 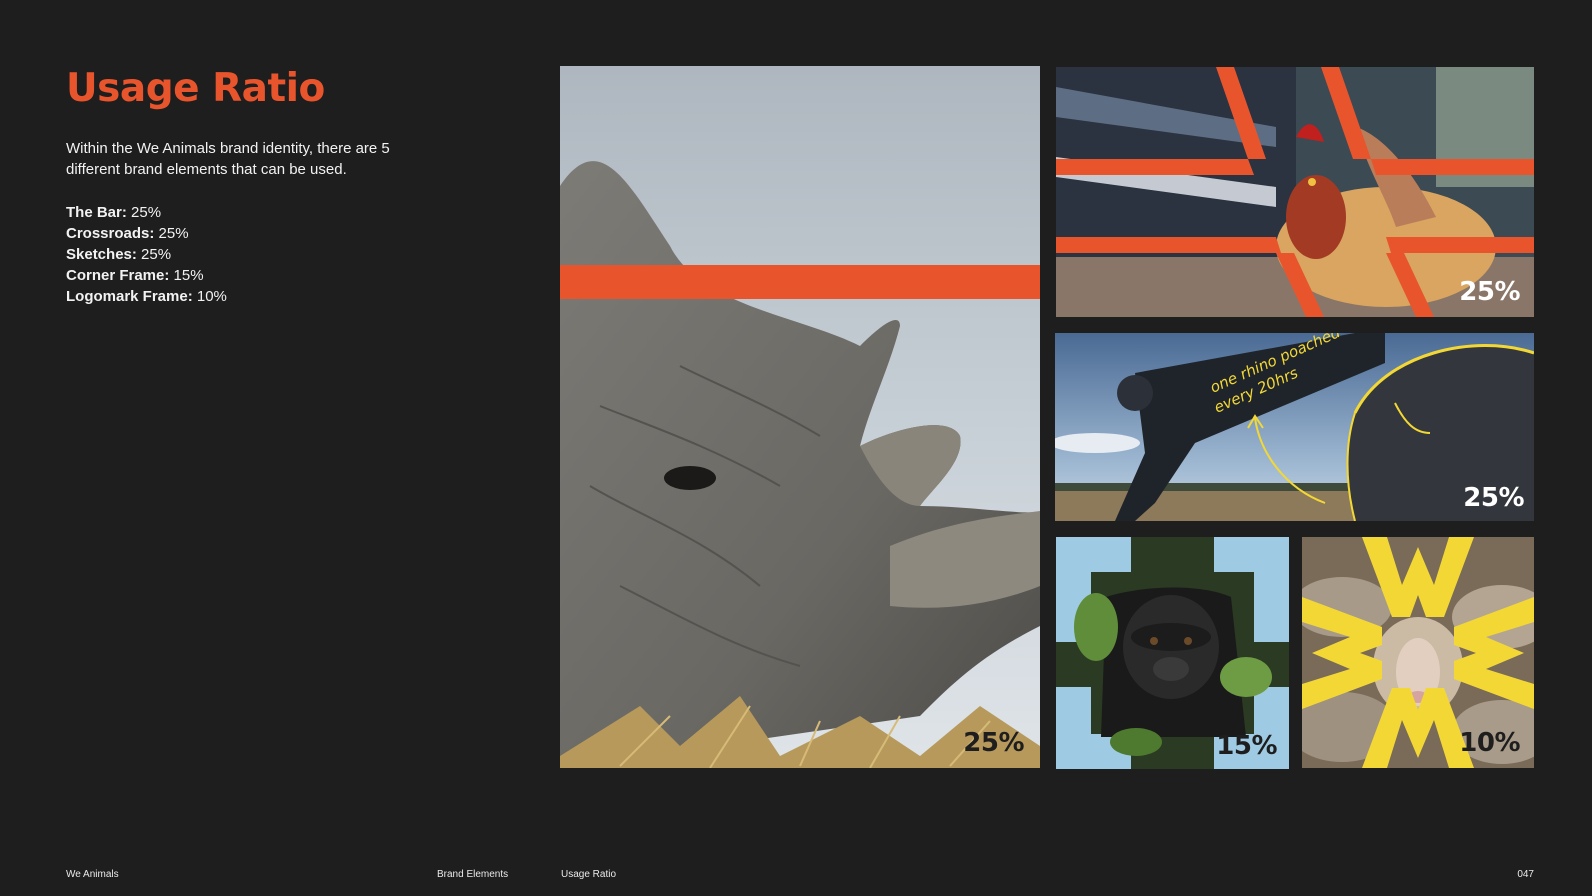 I want to click on ratio-label: Corner Frame:, so click(x=118, y=275).